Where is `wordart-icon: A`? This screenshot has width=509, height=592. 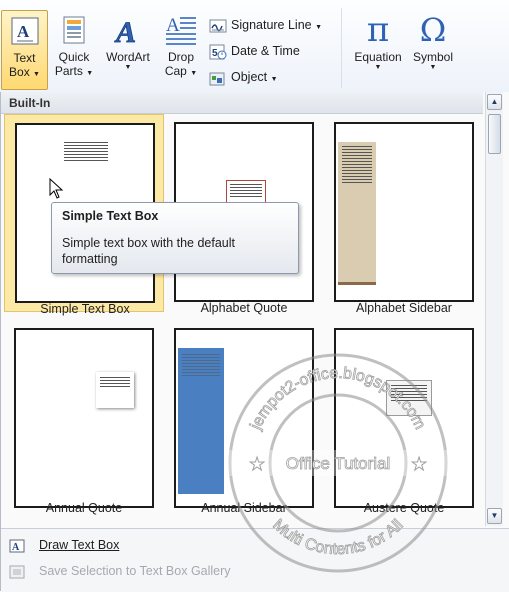 wordart-icon: A is located at coordinates (125, 31).